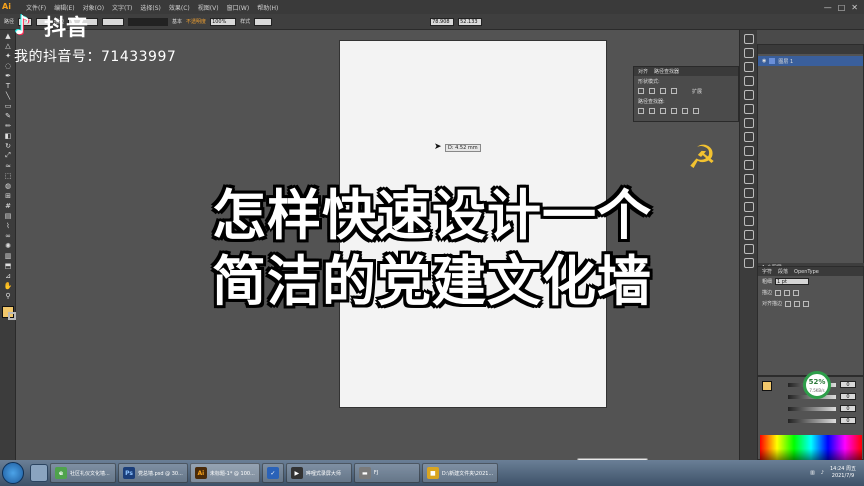 Image resolution: width=864 pixels, height=486 pixels. Describe the element at coordinates (748, 123) in the screenshot. I see `appearance-icon` at that location.